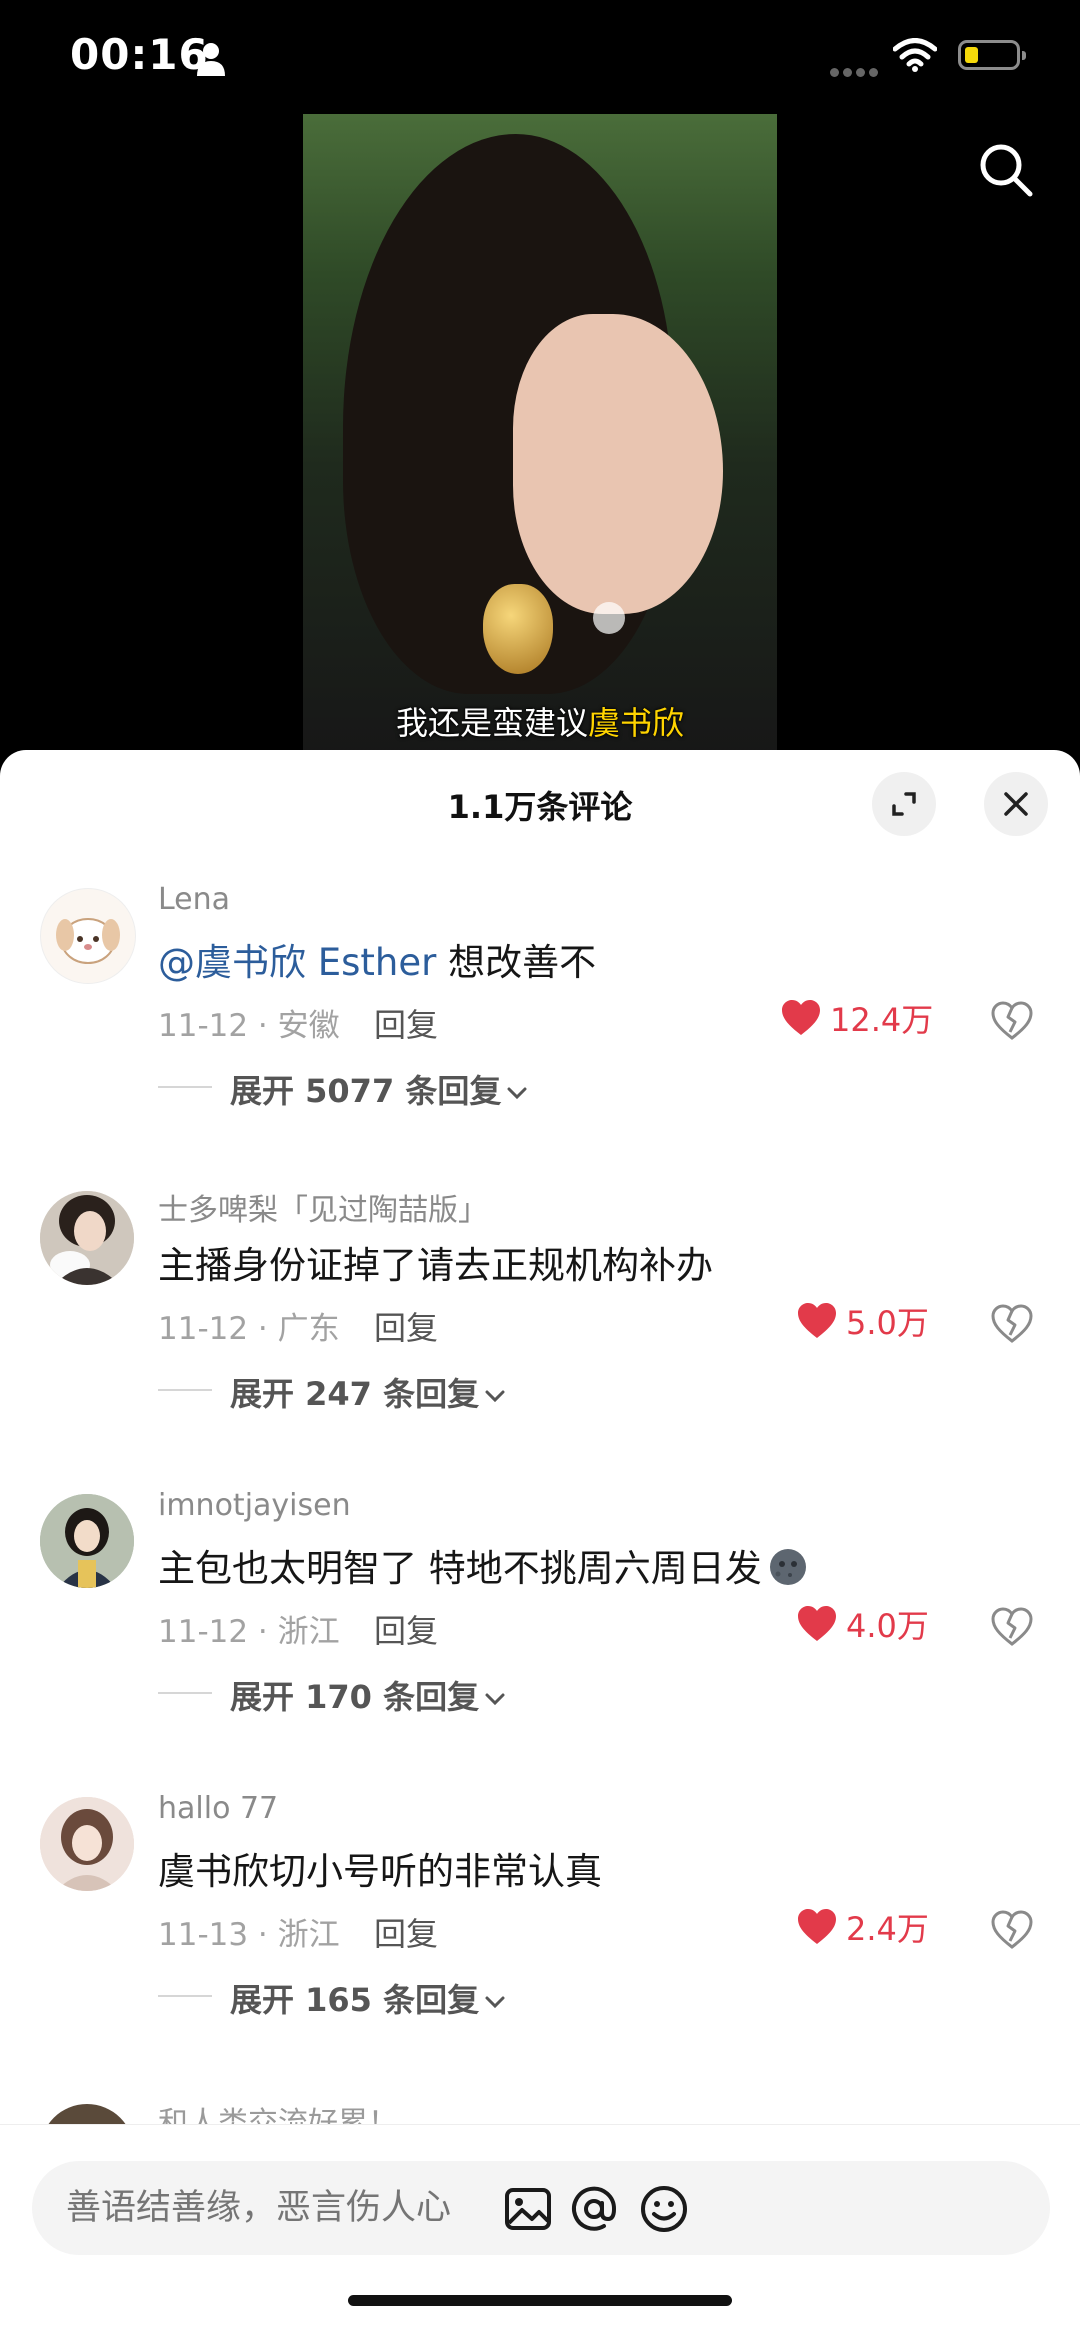  I want to click on search-icon, so click(1006, 170).